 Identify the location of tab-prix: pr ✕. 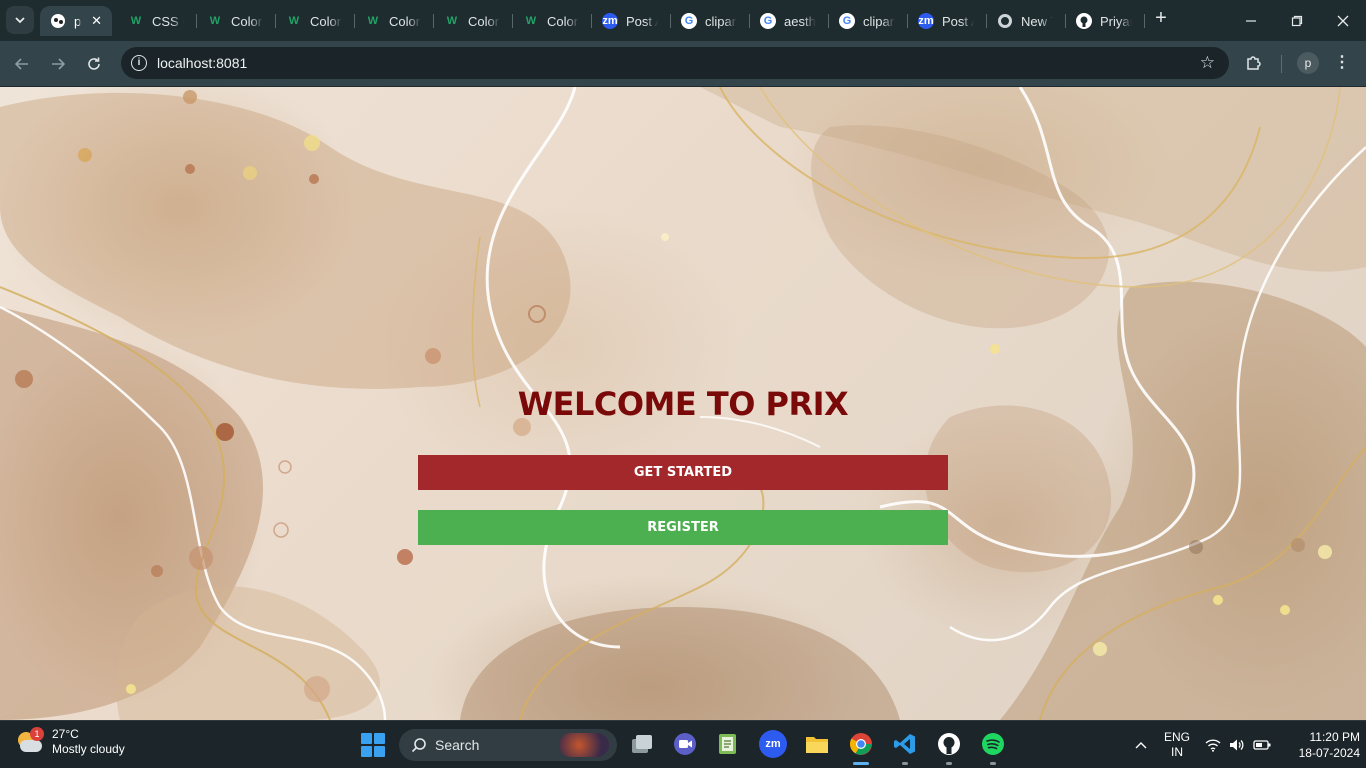
(76, 21).